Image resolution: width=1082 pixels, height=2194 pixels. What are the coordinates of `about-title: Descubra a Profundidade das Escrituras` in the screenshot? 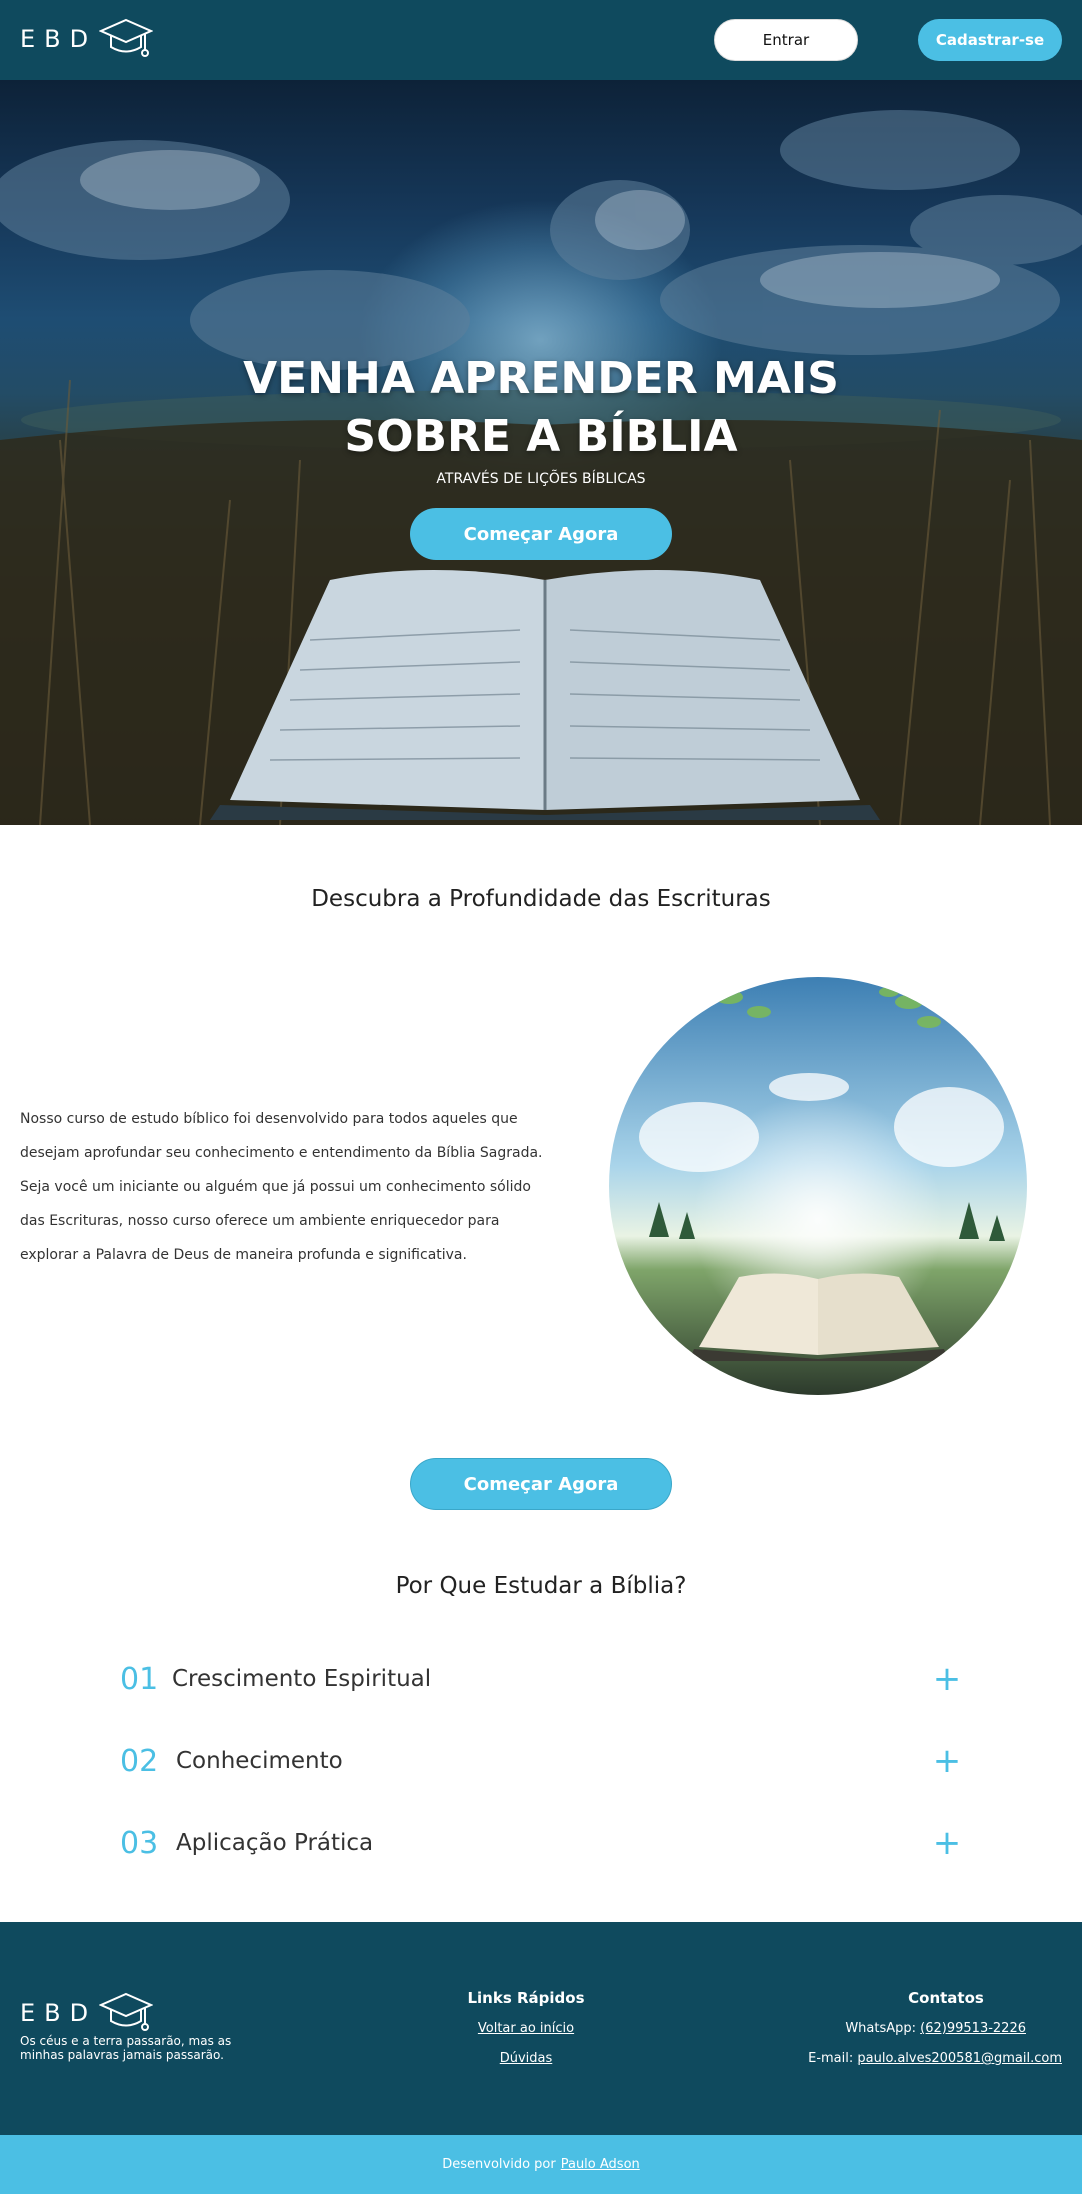 It's located at (541, 899).